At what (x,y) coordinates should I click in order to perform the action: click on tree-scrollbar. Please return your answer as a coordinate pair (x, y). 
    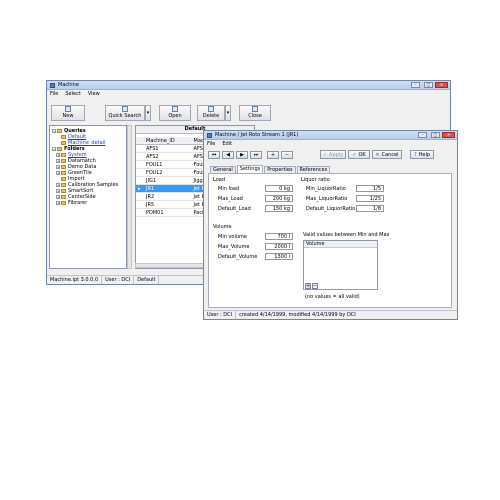
    Looking at the image, I should click on (129, 197).